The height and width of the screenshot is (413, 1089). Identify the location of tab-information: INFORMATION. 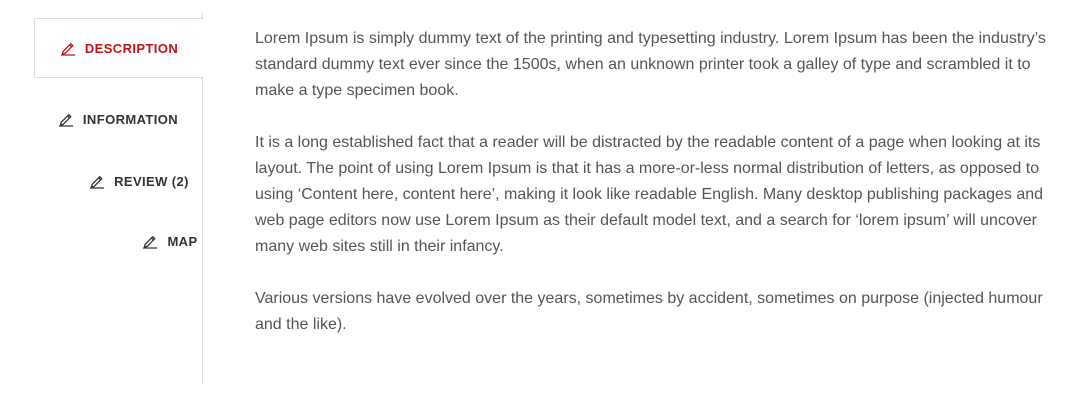
(118, 119).